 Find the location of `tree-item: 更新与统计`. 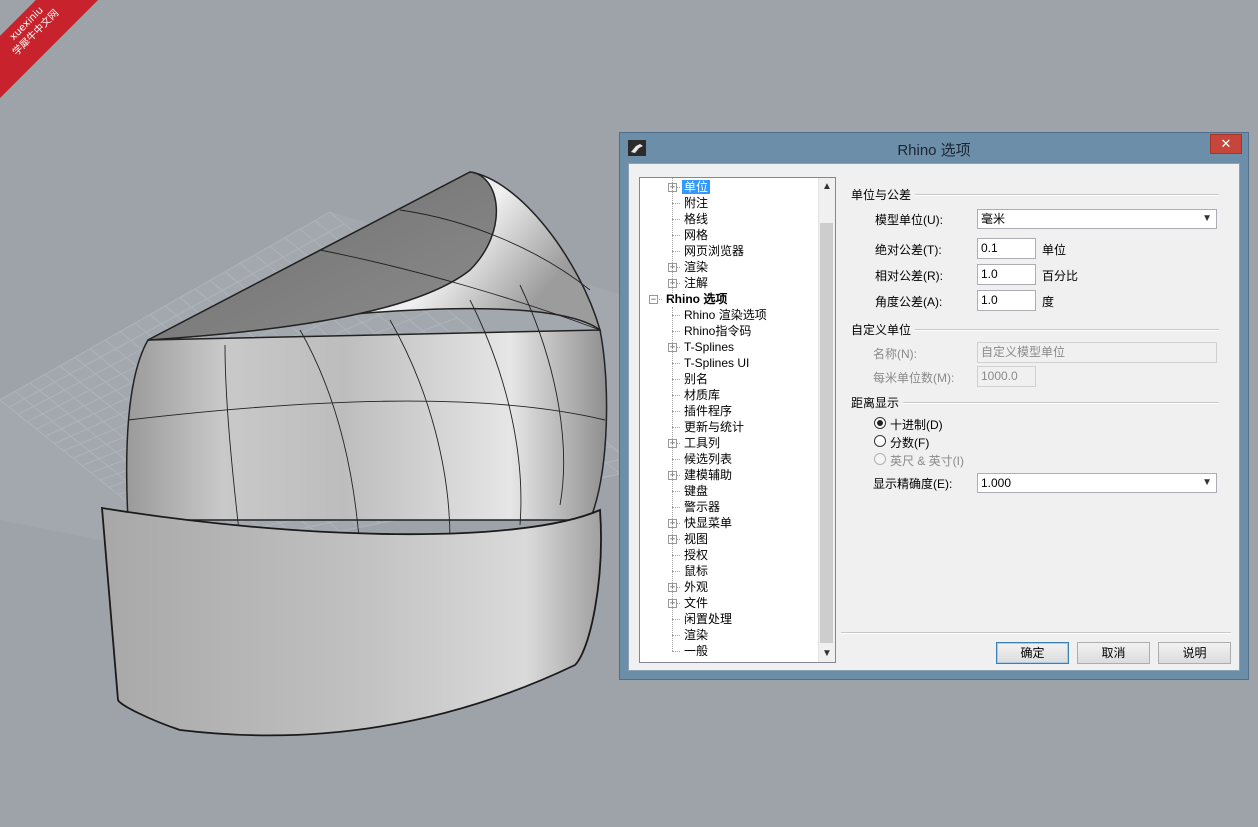

tree-item: 更新与统计 is located at coordinates (714, 427).